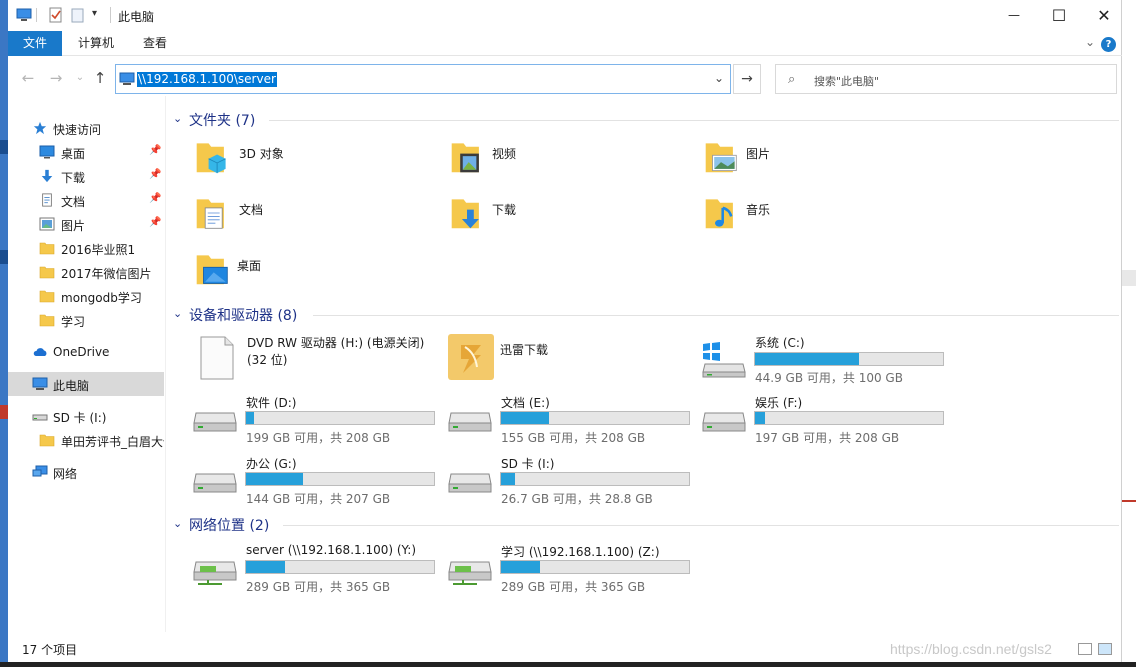  I want to click on sidebar-item-quick-access: 快速访问, so click(86, 128).